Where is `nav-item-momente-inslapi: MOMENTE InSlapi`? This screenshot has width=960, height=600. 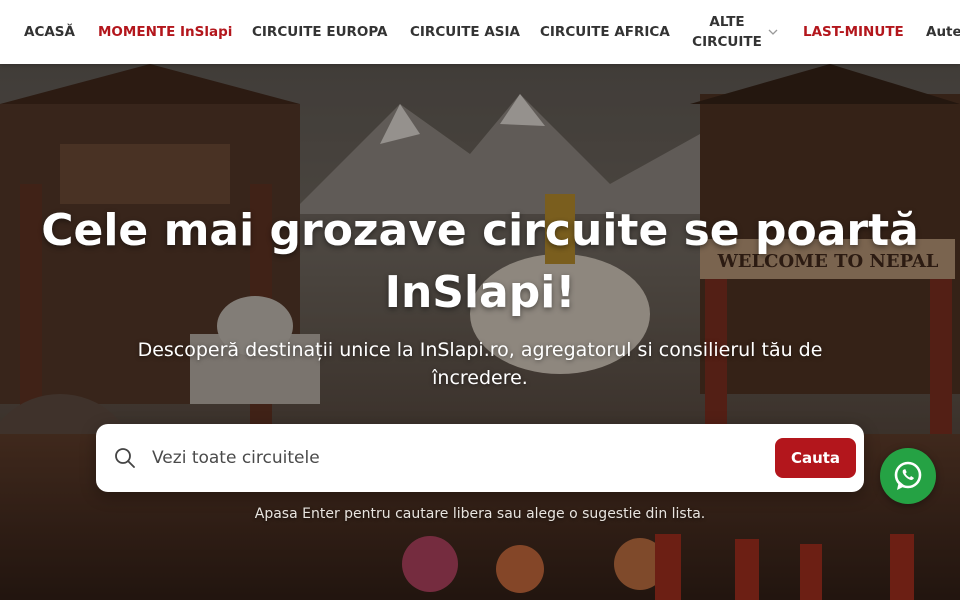 nav-item-momente-inslapi: MOMENTE InSlapi is located at coordinates (165, 32).